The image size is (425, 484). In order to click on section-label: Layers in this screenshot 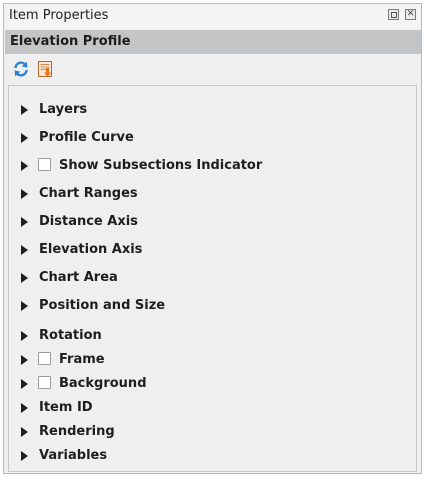, I will do `click(63, 109)`.